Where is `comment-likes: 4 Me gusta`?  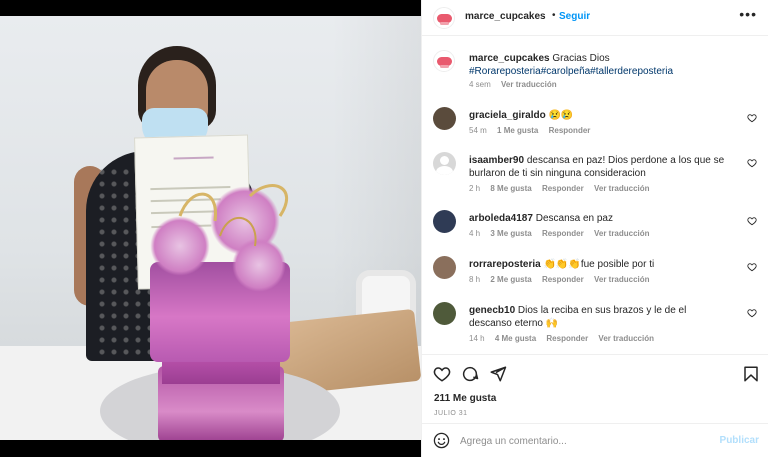 comment-likes: 4 Me gusta is located at coordinates (515, 338).